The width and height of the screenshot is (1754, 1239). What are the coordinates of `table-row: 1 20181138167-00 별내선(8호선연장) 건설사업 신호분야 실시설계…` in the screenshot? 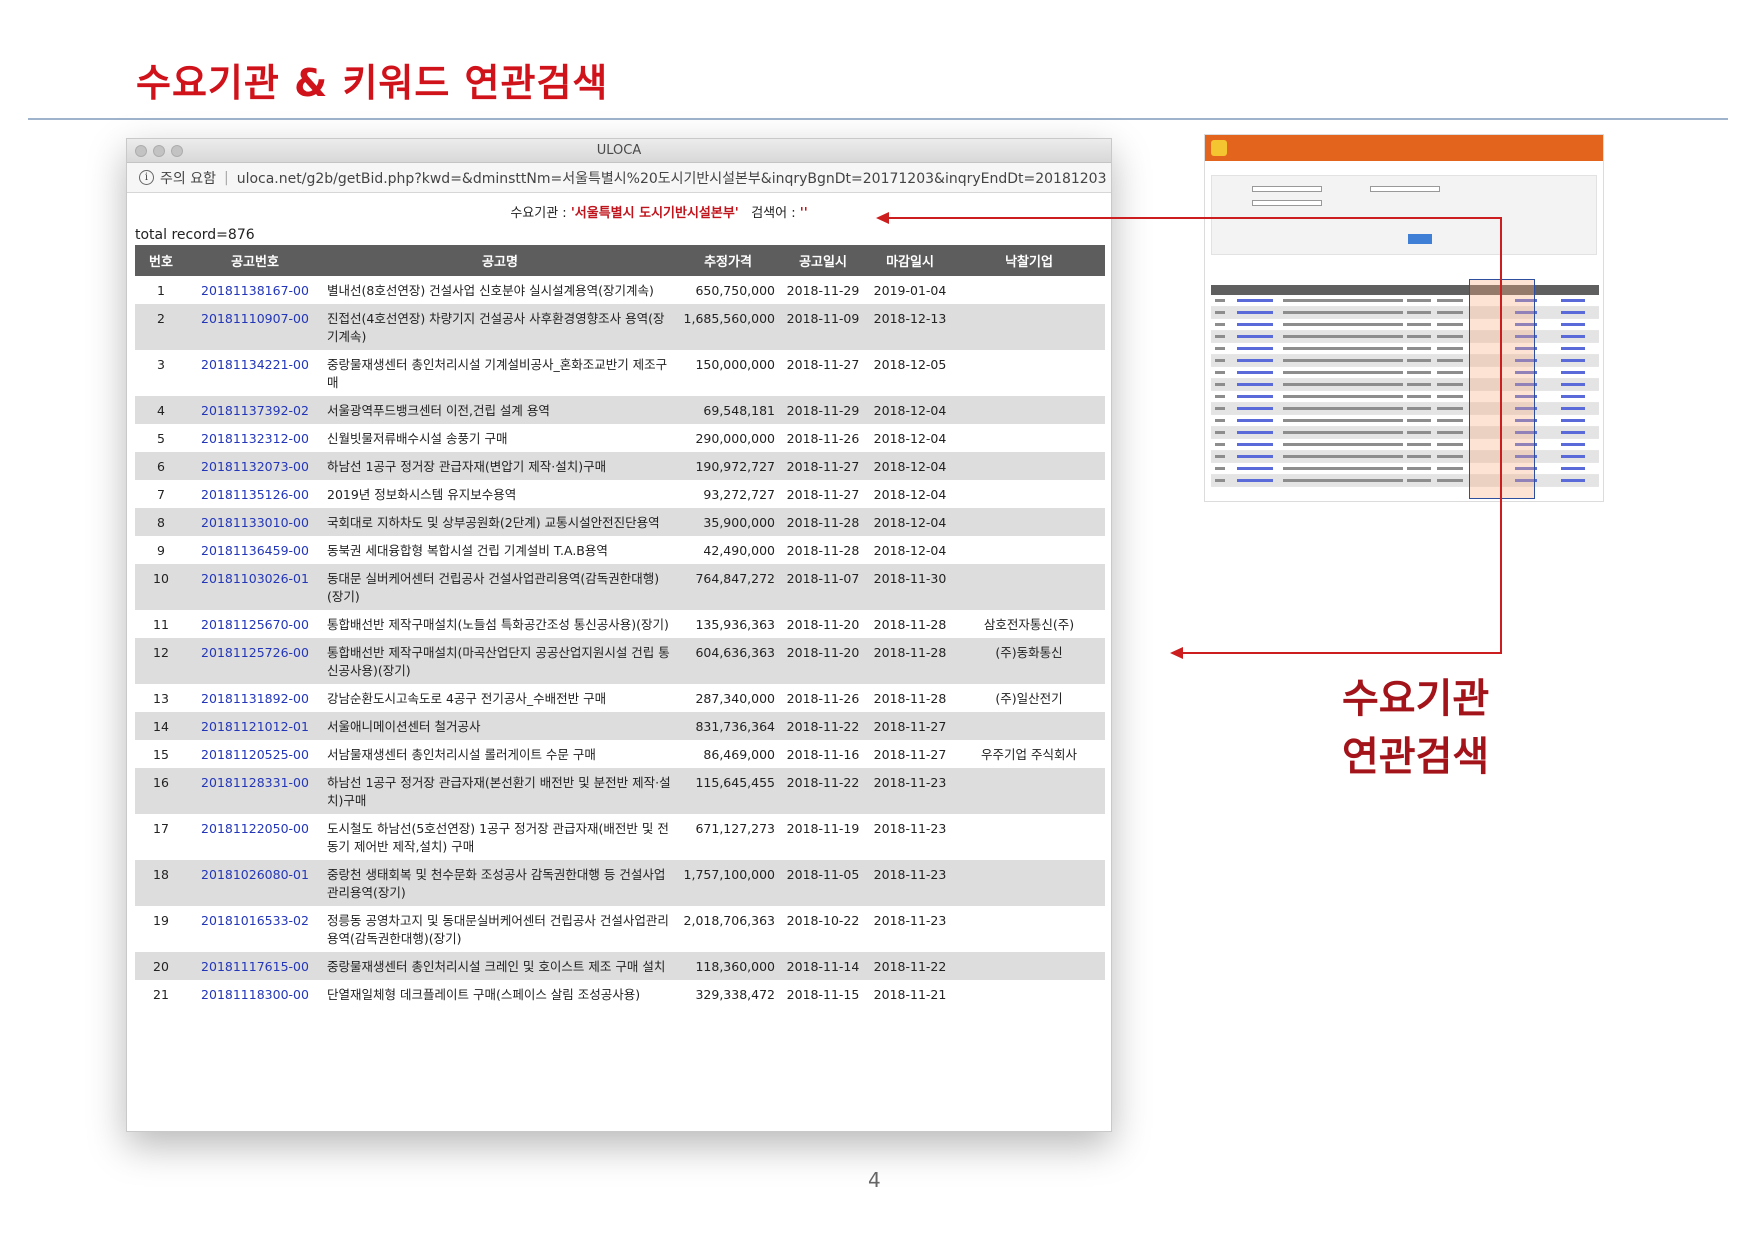 It's located at (620, 290).